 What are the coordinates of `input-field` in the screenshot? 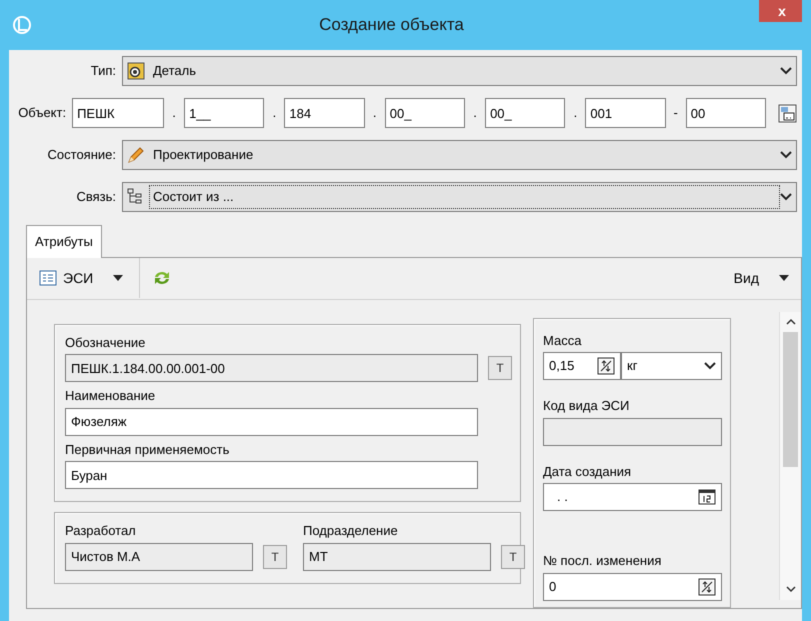 It's located at (632, 432).